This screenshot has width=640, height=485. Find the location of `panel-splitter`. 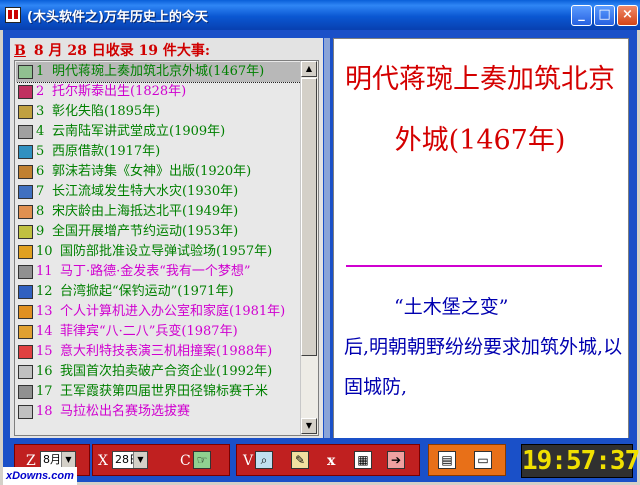

panel-splitter is located at coordinates (327, 239).